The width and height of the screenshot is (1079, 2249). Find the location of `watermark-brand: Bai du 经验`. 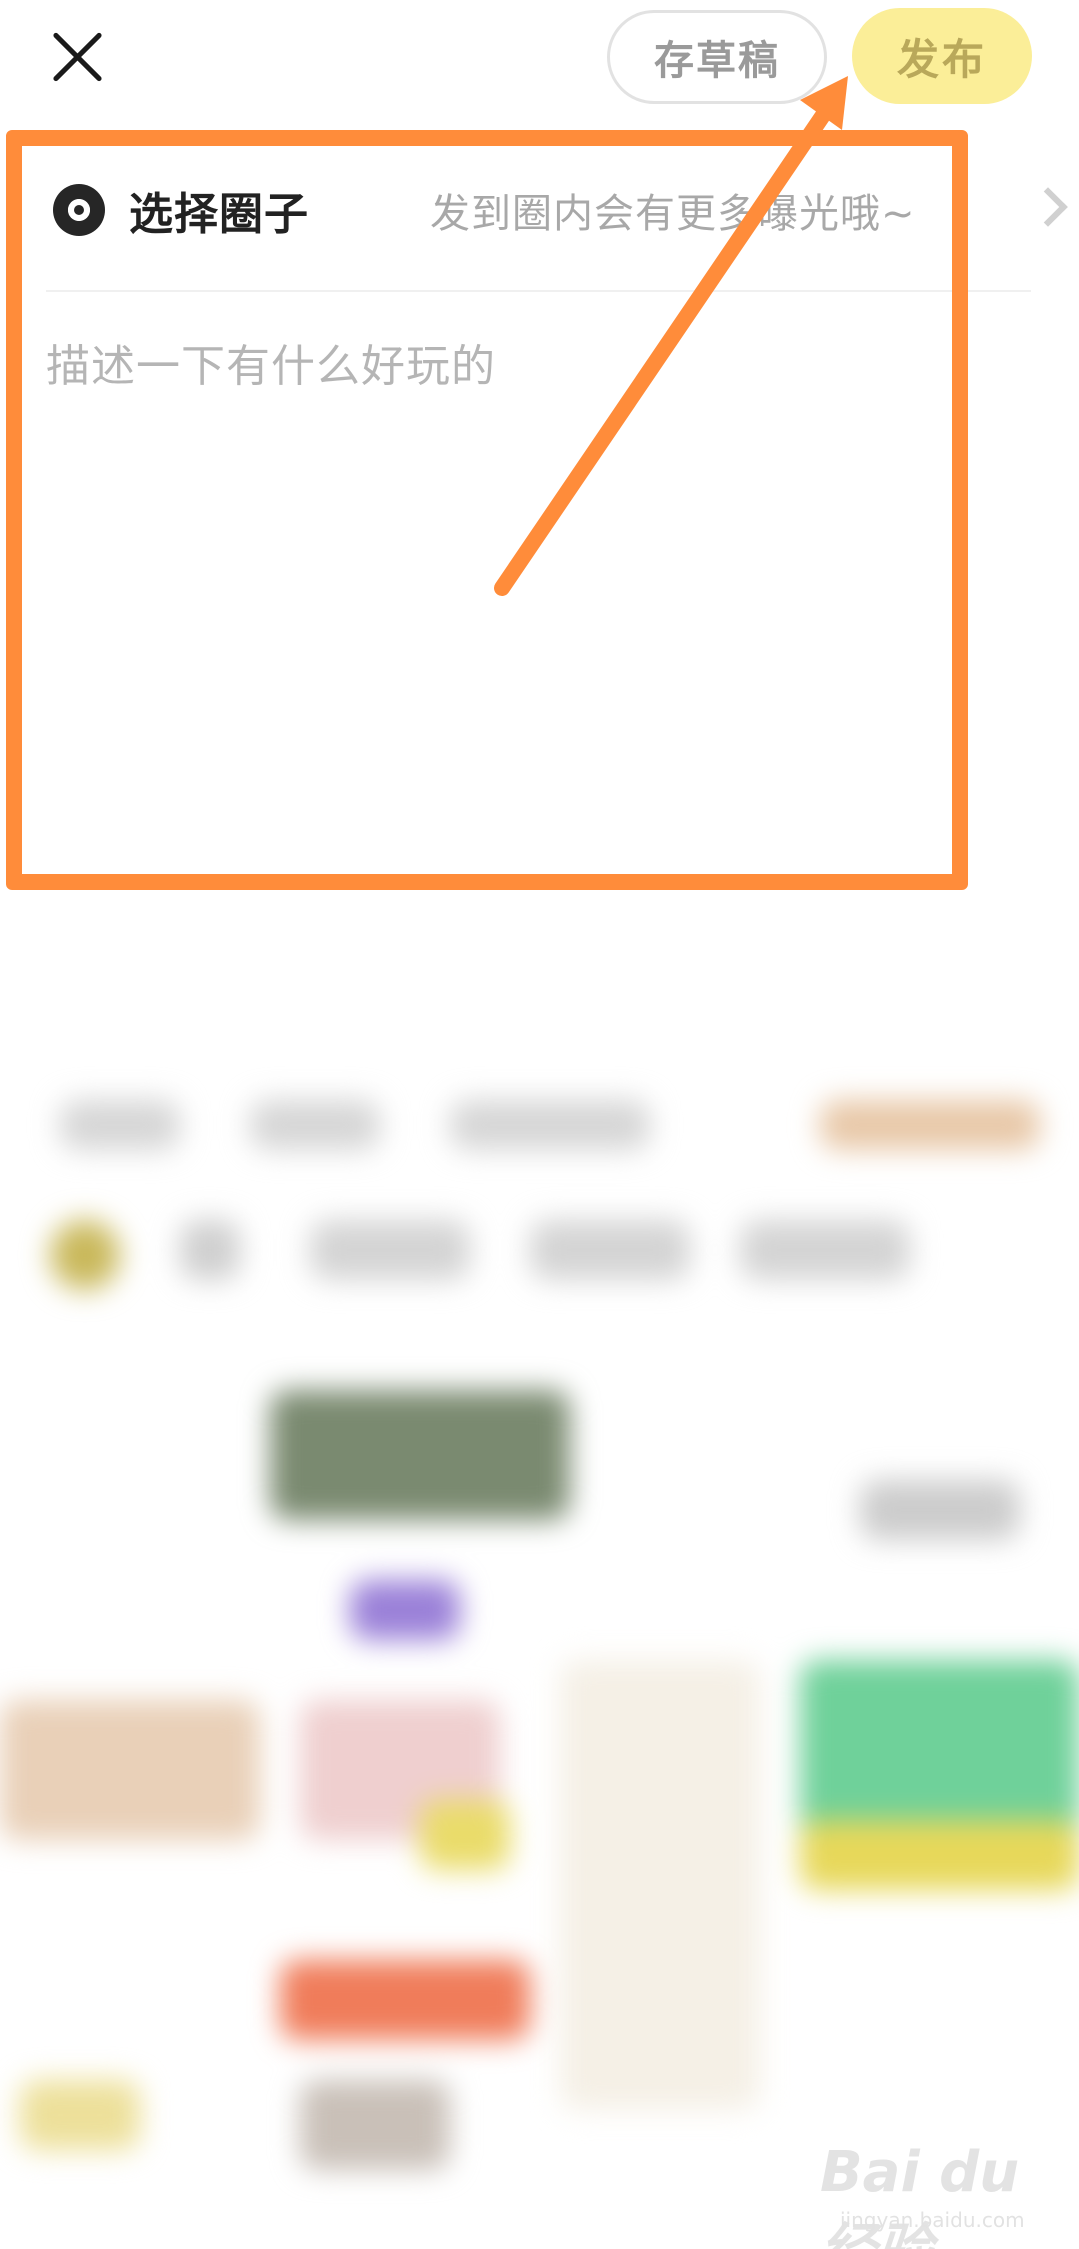

watermark-brand: Bai du 经验 is located at coordinates (920, 2194).